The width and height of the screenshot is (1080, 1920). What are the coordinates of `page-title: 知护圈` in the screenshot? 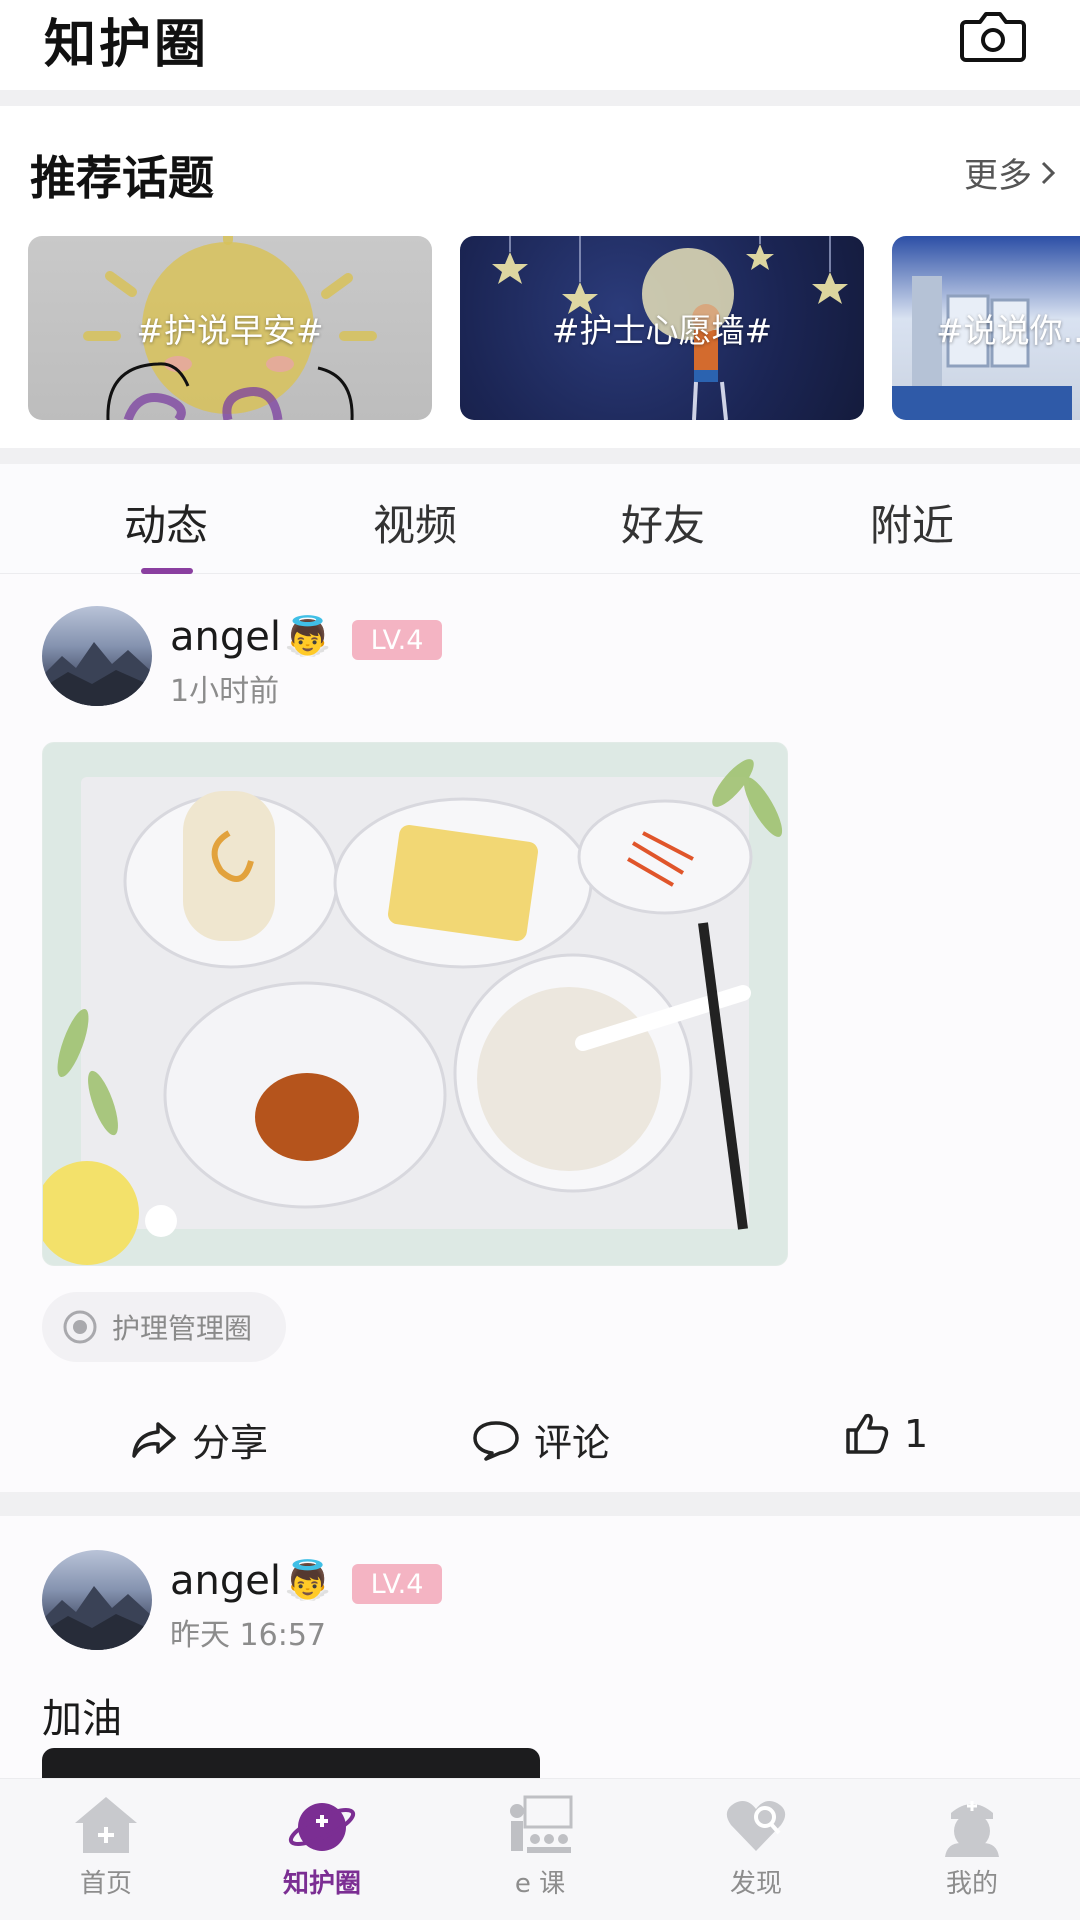 It's located at (127, 45).